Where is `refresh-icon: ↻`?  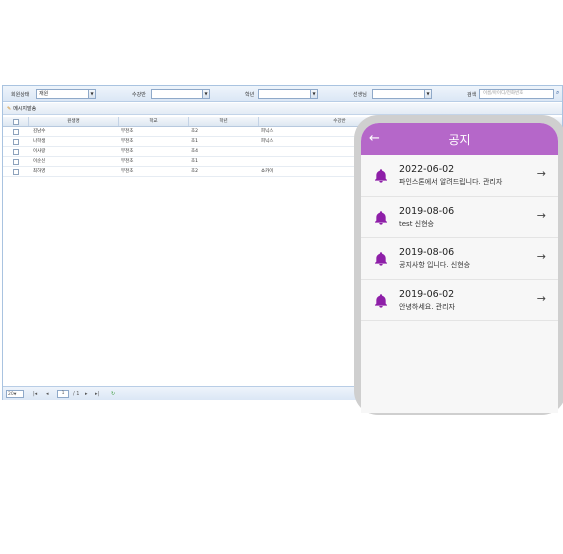 refresh-icon: ↻ is located at coordinates (113, 394).